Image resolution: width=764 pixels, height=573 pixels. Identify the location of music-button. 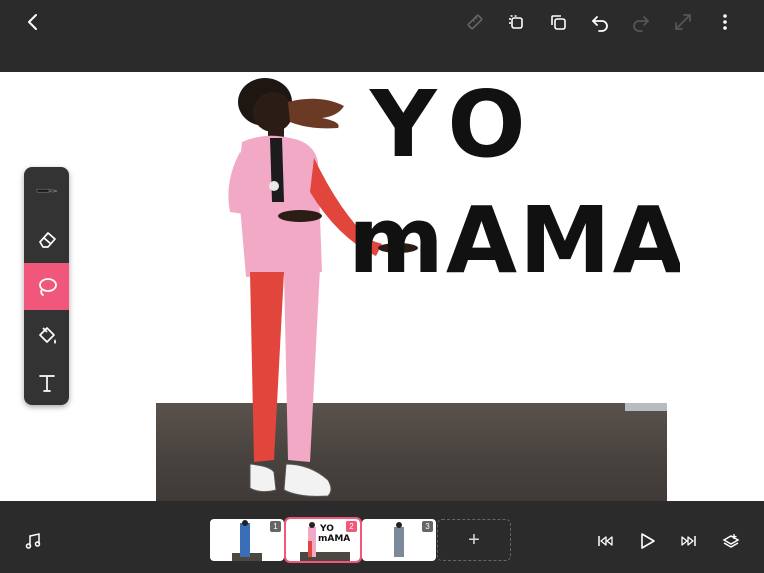
(33, 541).